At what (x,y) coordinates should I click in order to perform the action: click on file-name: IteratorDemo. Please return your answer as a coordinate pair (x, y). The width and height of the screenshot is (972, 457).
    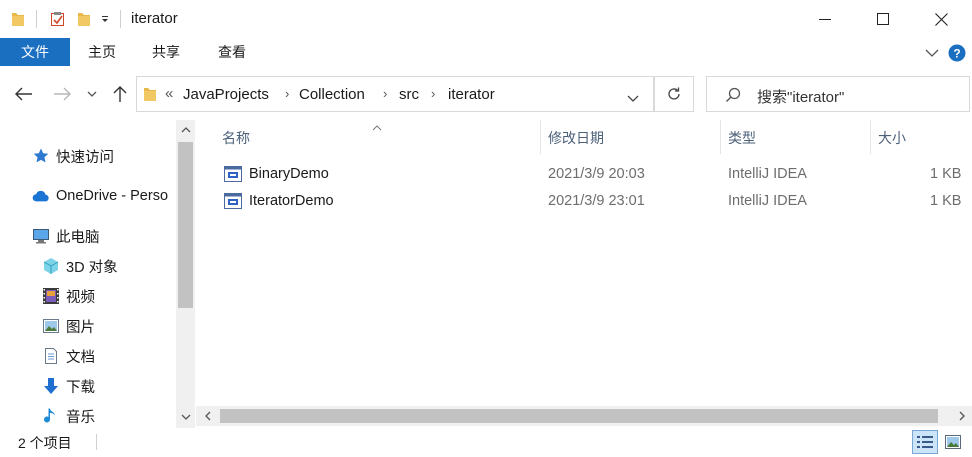
    Looking at the image, I should click on (291, 201).